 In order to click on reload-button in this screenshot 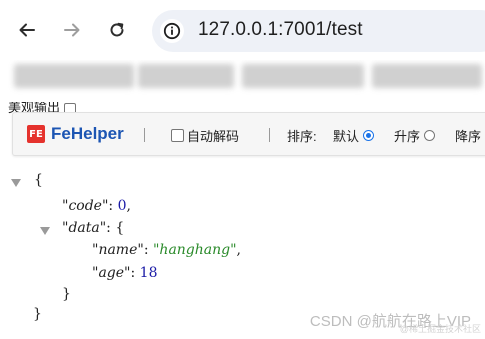, I will do `click(117, 30)`.